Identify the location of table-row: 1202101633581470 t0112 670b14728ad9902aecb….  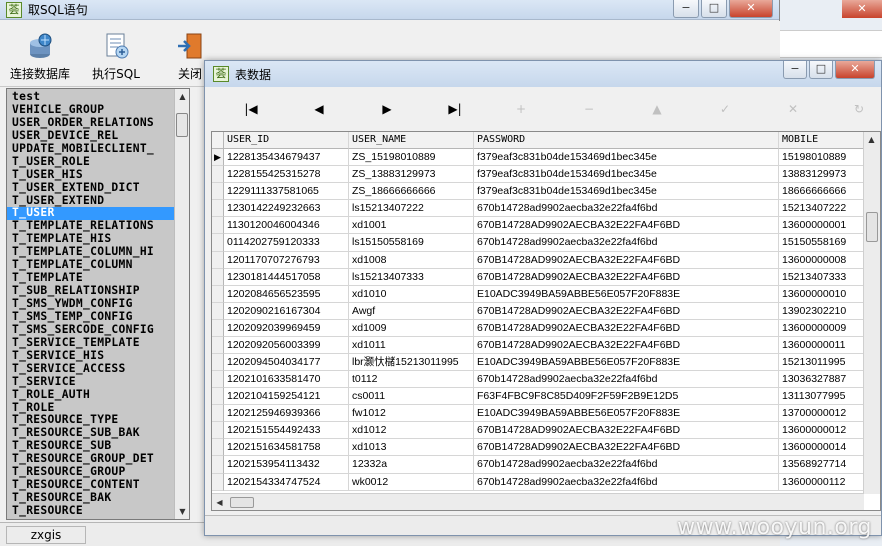
(546, 380).